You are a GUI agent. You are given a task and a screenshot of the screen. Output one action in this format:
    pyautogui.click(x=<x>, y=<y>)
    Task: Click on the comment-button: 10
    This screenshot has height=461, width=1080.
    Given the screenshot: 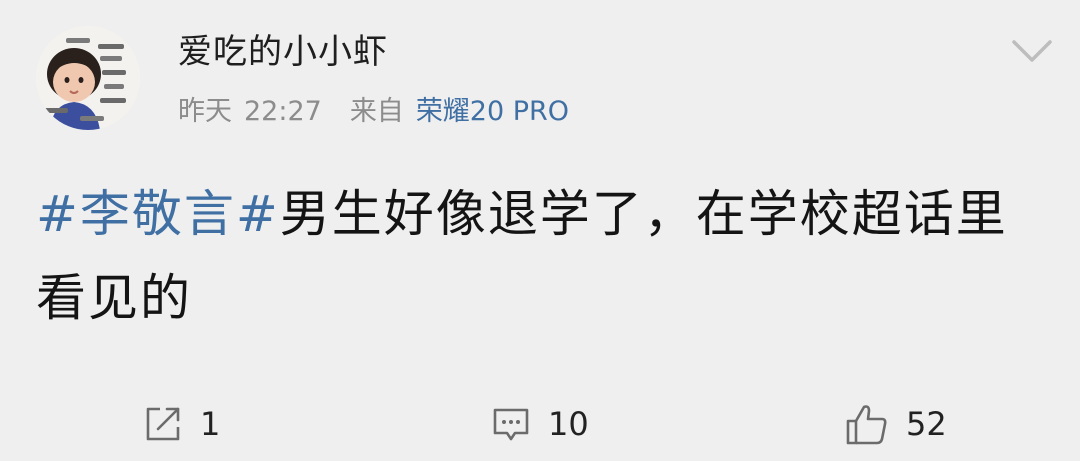 What is the action you would take?
    pyautogui.click(x=539, y=424)
    